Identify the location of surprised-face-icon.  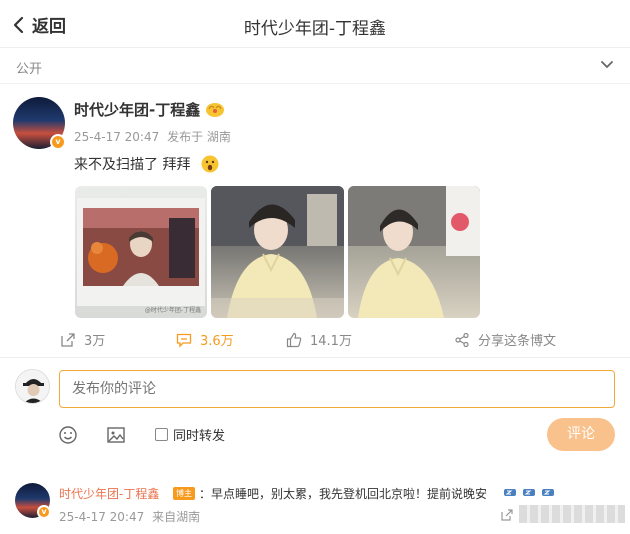
(210, 164).